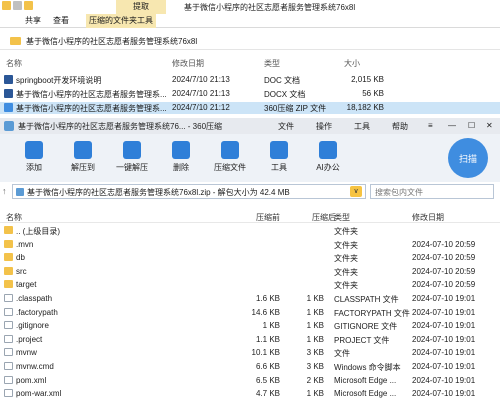  I want to click on context-tab-extract: 提取, so click(141, 7).